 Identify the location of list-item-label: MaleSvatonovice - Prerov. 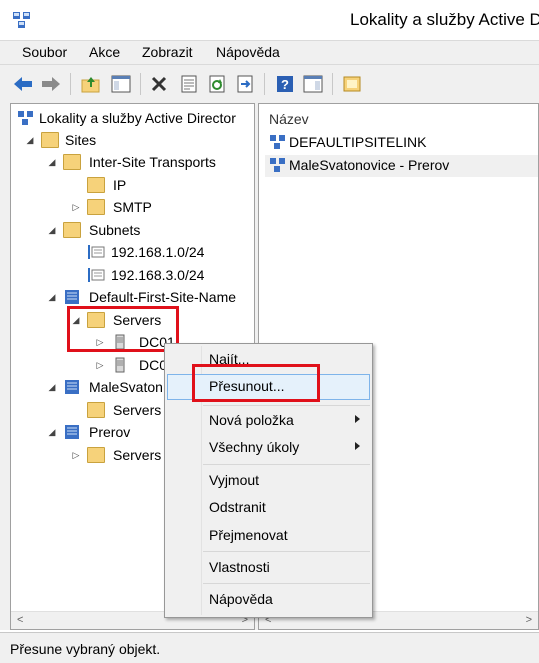
(369, 165).